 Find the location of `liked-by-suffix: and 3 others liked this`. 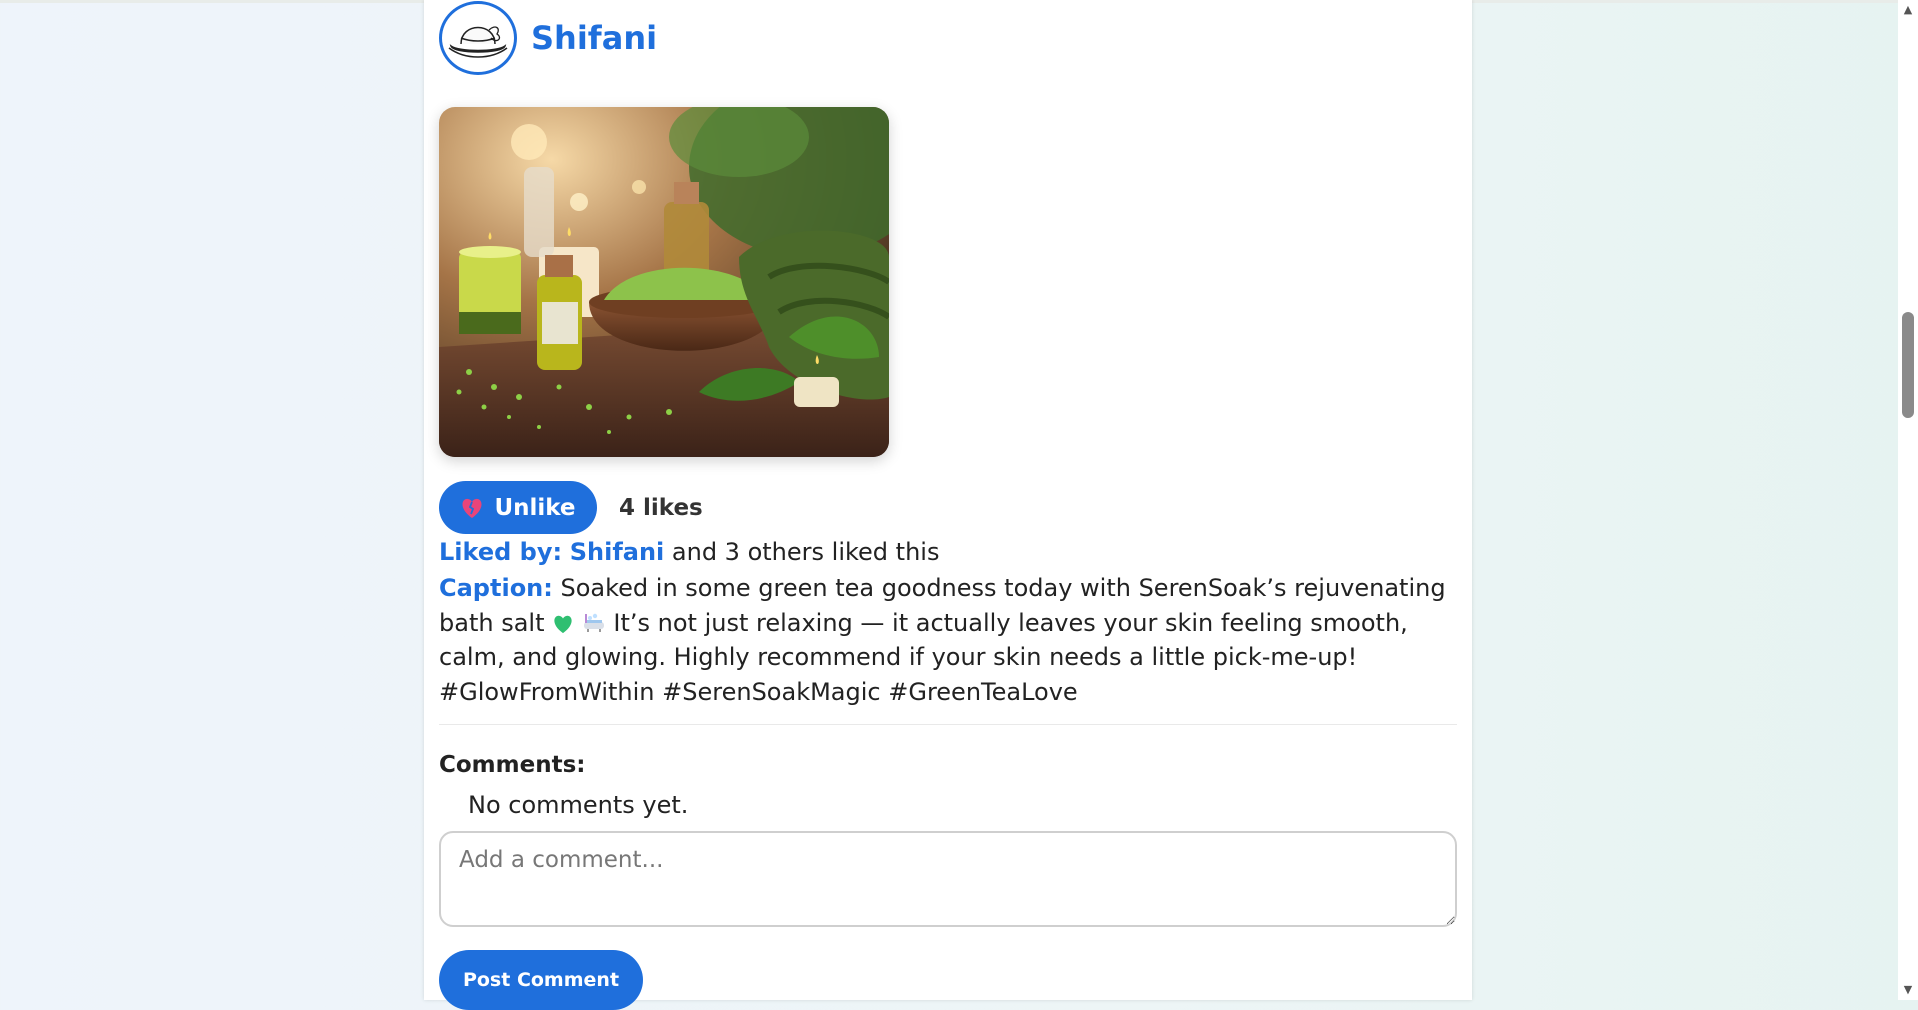

liked-by-suffix: and 3 others liked this is located at coordinates (802, 552).